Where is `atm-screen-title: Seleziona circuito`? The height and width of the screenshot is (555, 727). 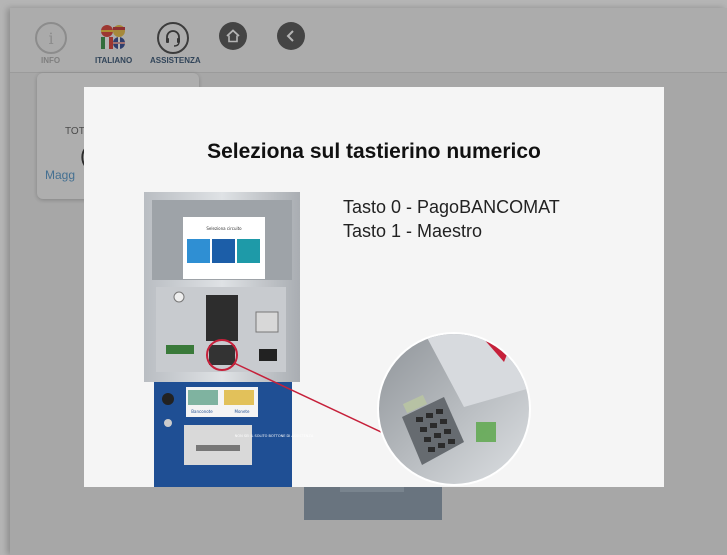
atm-screen-title: Seleziona circuito is located at coordinates (224, 228).